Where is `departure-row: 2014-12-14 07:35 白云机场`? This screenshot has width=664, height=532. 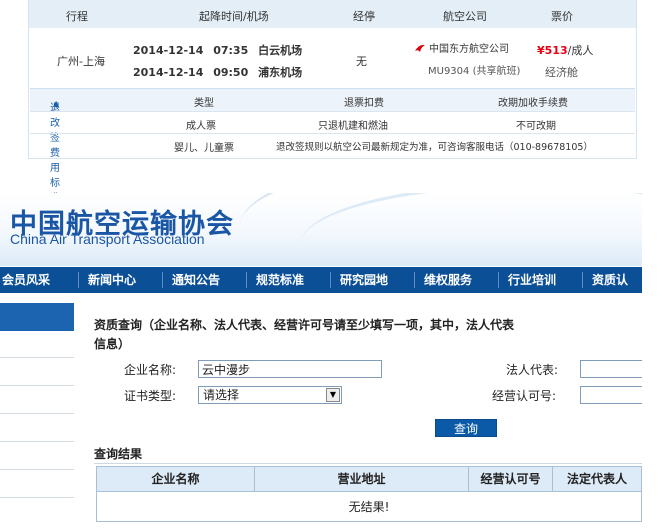 departure-row: 2014-12-14 07:35 白云机场 is located at coordinates (217, 51).